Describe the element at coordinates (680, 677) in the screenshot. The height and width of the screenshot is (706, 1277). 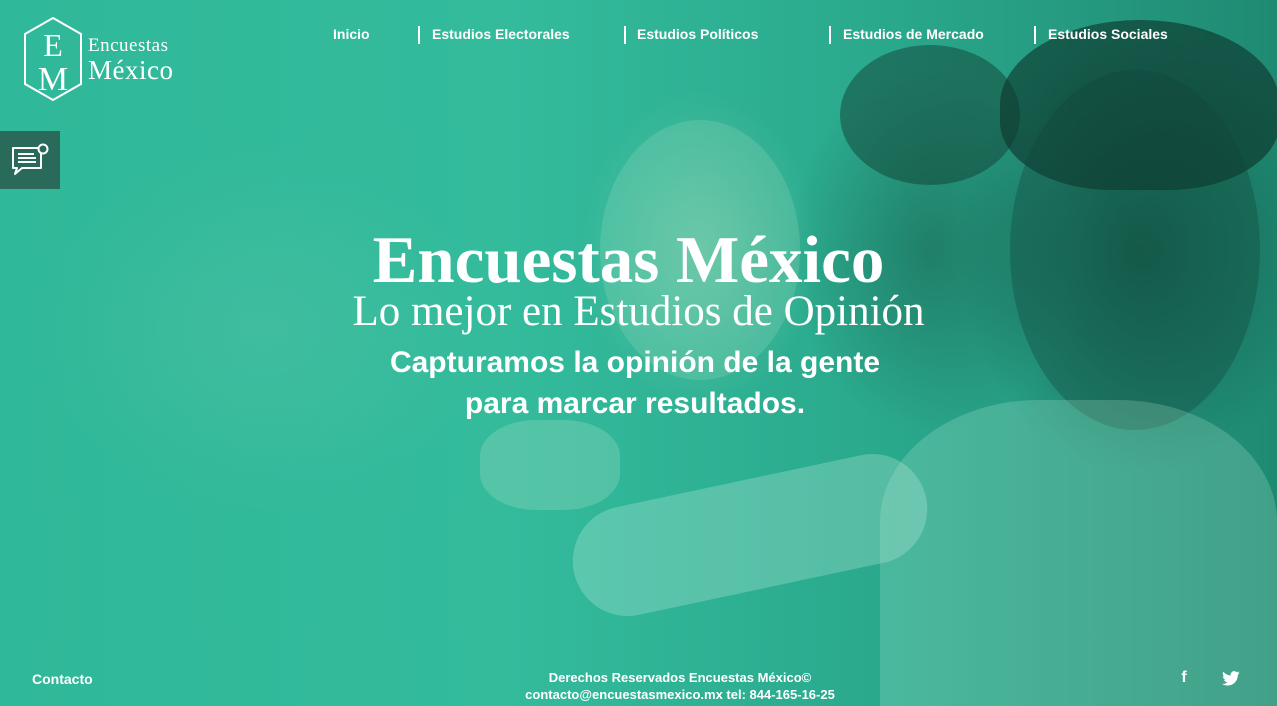
I see `footer-rights: Derechos Reservados Encuestas México©` at that location.